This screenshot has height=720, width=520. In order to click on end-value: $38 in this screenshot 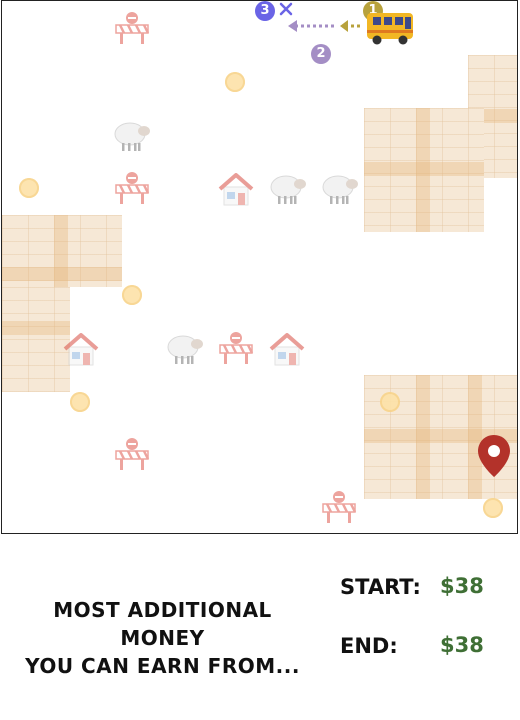, I will do `click(462, 645)`.